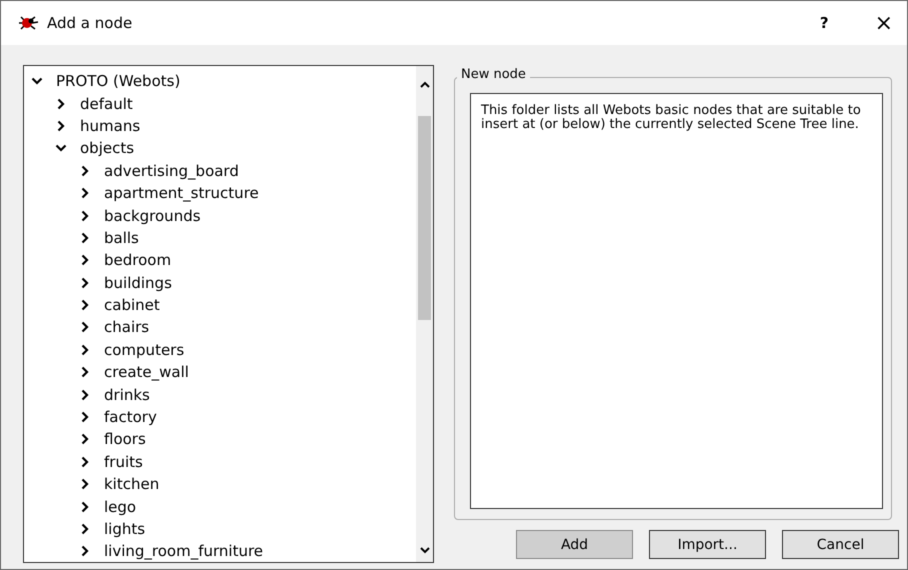 This screenshot has width=908, height=570. Describe the element at coordinates (138, 283) in the screenshot. I see `tree-item: buildings` at that location.